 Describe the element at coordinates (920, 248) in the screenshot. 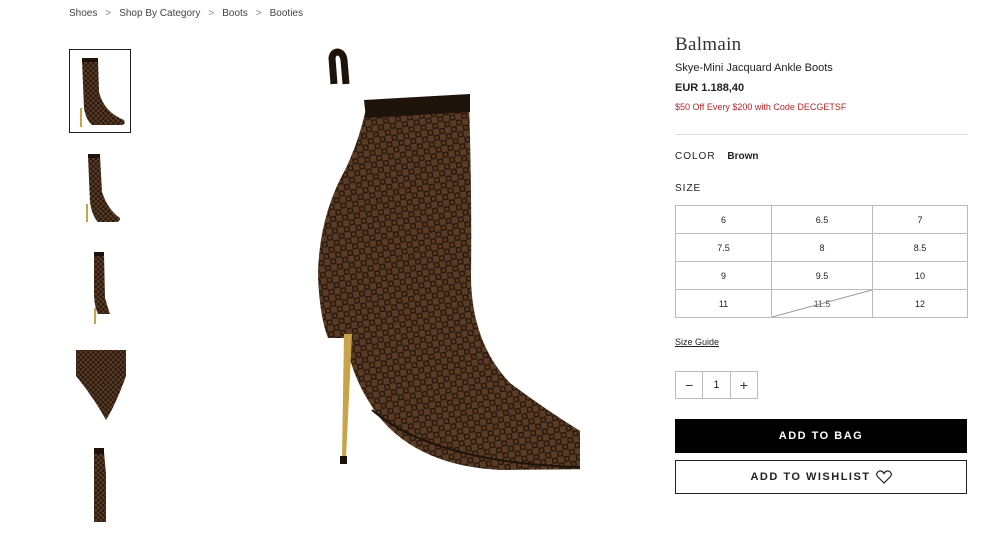

I see `size-option-8-5: 8.5` at that location.